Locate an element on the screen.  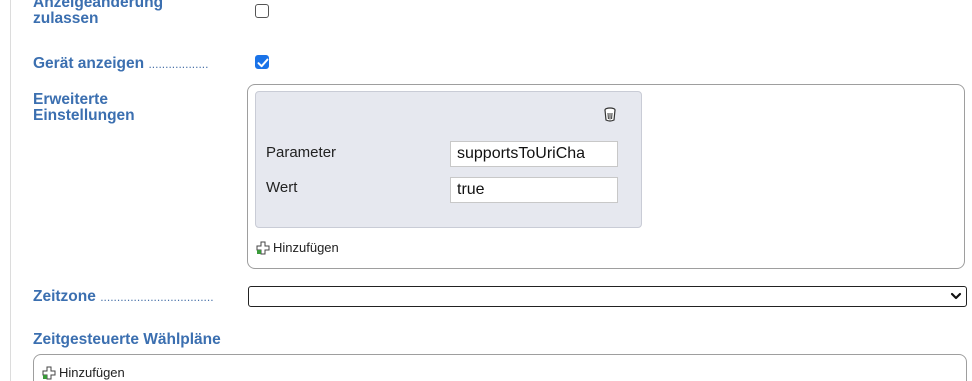
advanced-add-label: Hinzufügen is located at coordinates (306, 247).